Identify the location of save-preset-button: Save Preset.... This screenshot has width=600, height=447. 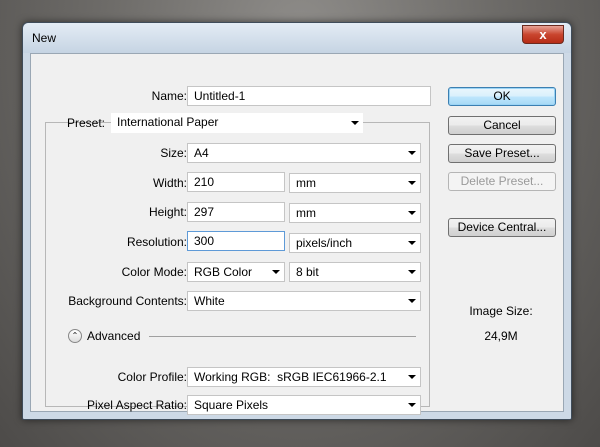
(502, 153).